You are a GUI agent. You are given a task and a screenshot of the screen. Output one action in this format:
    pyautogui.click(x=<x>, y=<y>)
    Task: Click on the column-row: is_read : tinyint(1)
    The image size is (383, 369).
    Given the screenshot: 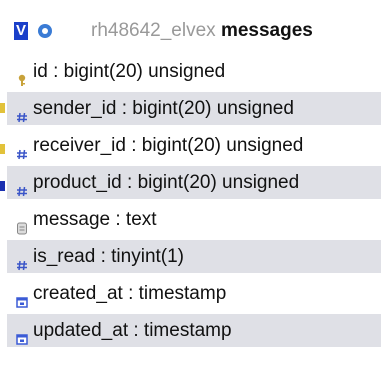 What is the action you would take?
    pyautogui.click(x=194, y=256)
    